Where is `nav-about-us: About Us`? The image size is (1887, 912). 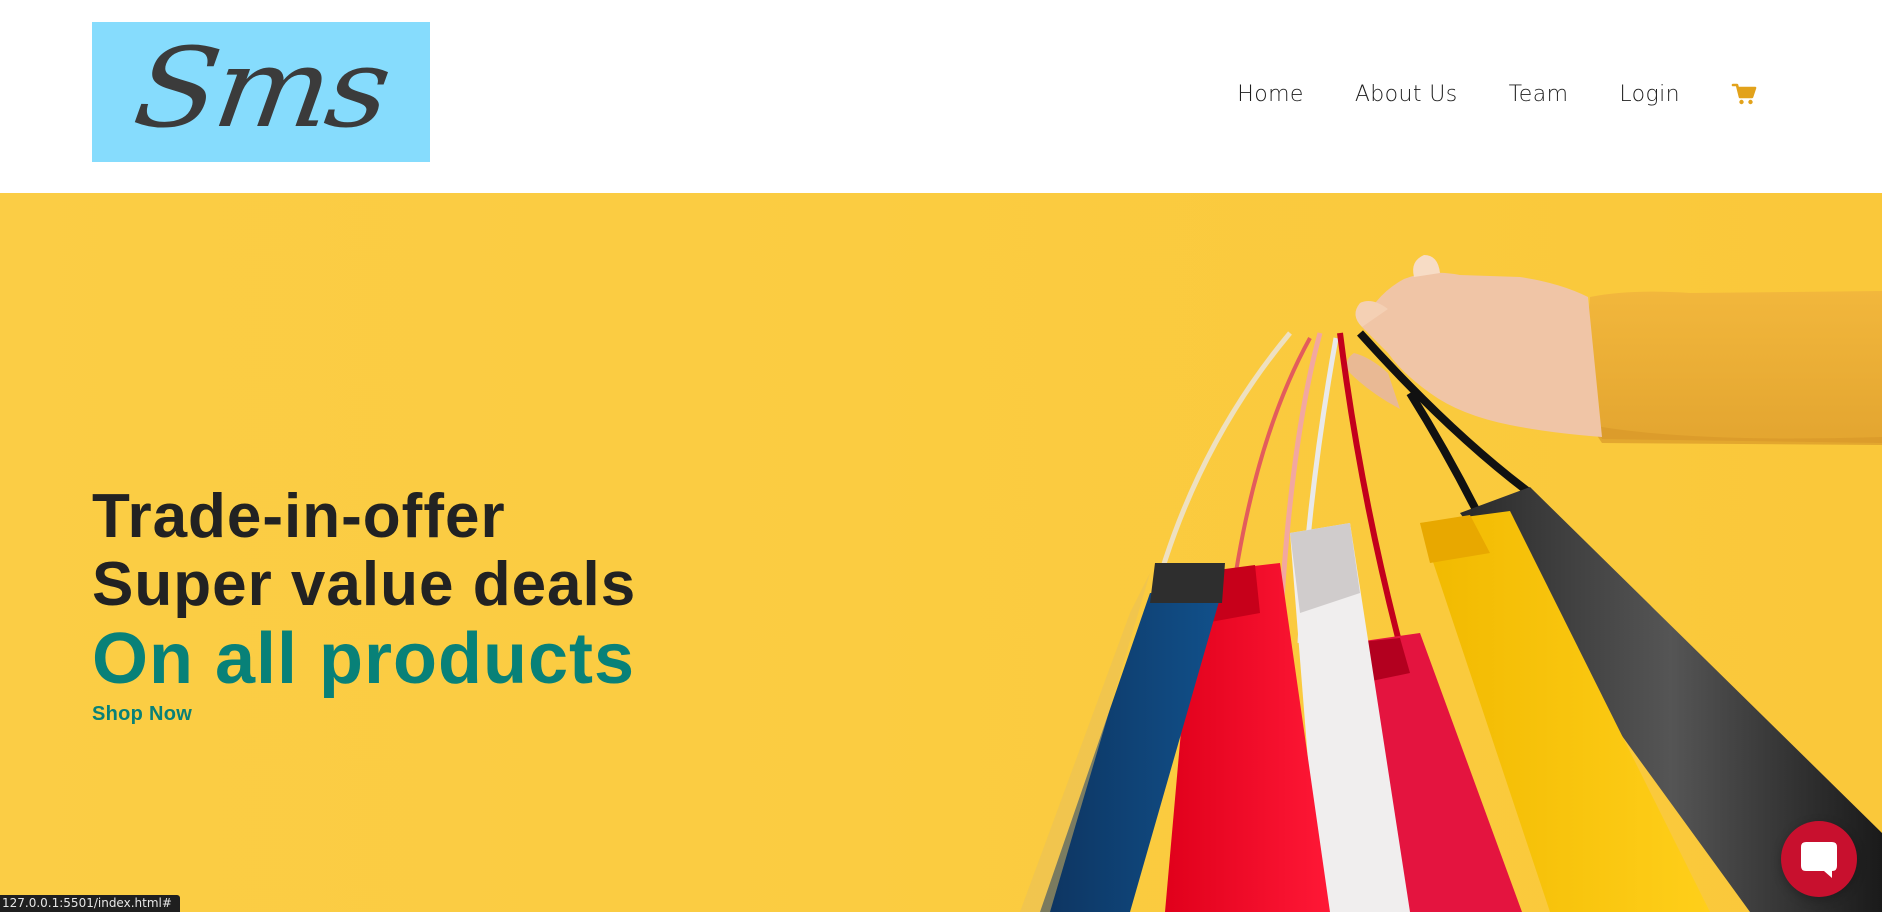 nav-about-us: About Us is located at coordinates (1406, 94).